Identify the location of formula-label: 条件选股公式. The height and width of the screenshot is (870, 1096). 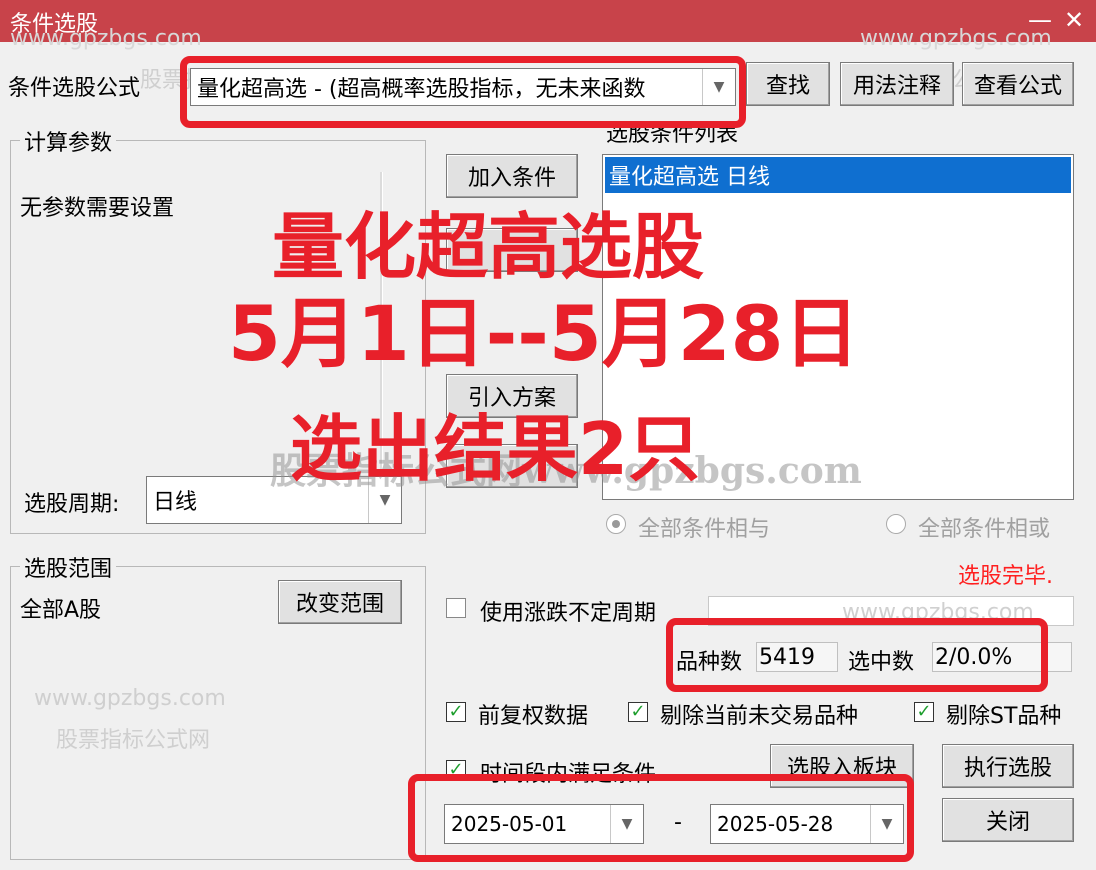
(74, 88).